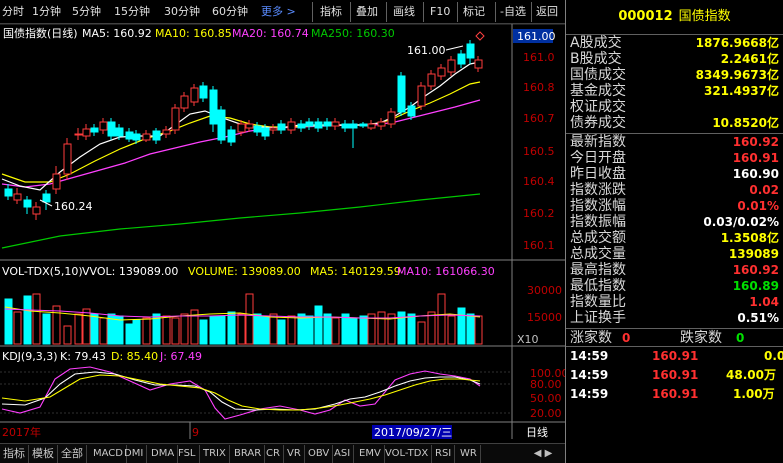 Image resolution: width=783 pixels, height=463 pixels. What do you see at coordinates (674, 302) in the screenshot?
I see `stat-row: 指数量比 1.04` at bounding box center [674, 302].